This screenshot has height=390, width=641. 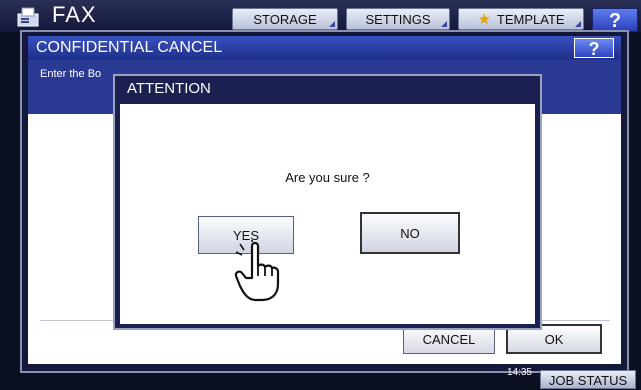 What do you see at coordinates (324, 48) in the screenshot?
I see `dialog-title: CONFIDENTIAL CANCEL` at bounding box center [324, 48].